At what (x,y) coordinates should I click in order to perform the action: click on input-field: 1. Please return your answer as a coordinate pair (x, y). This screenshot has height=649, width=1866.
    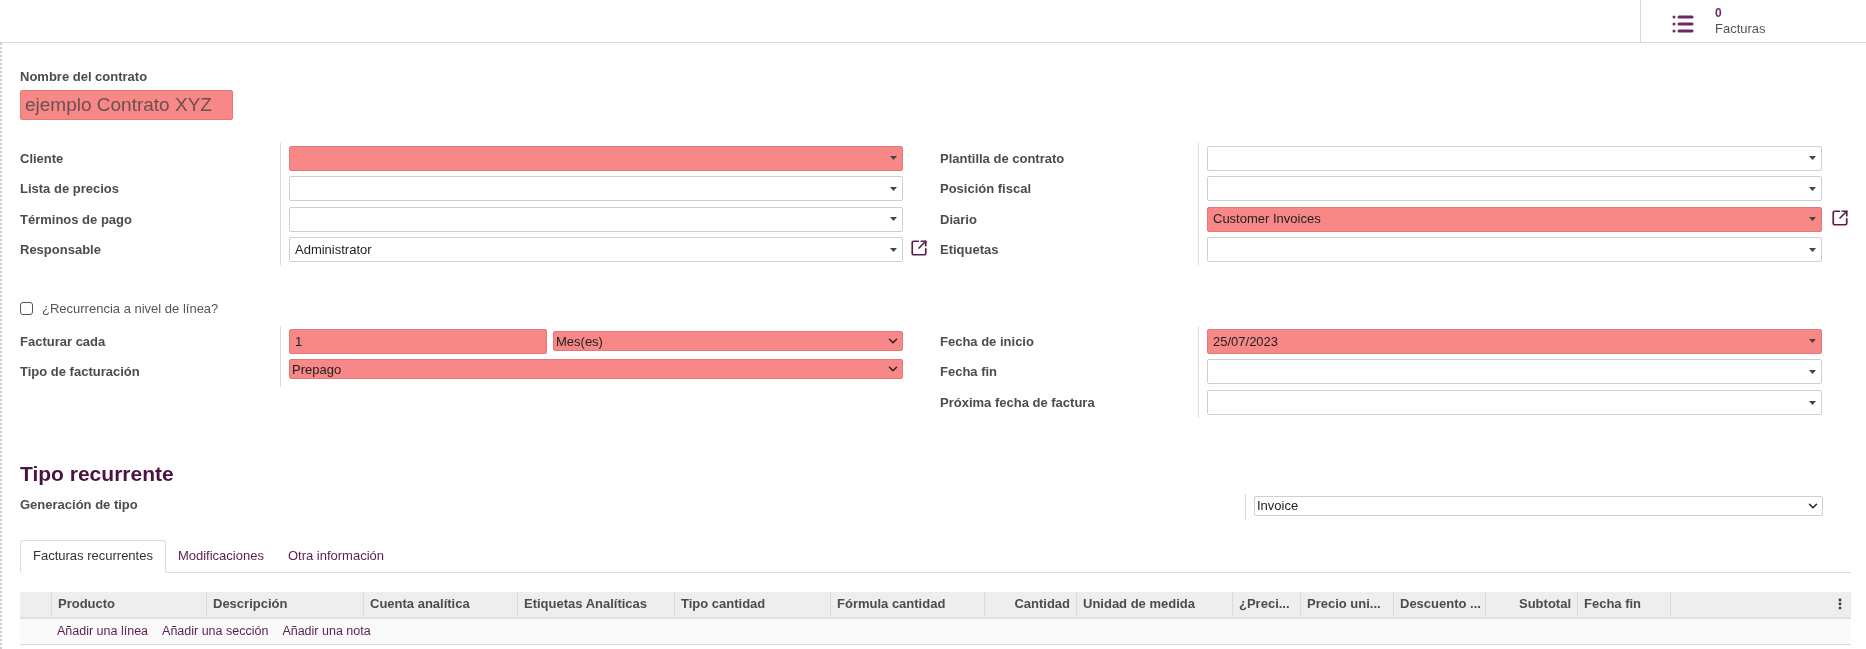
    Looking at the image, I should click on (418, 341).